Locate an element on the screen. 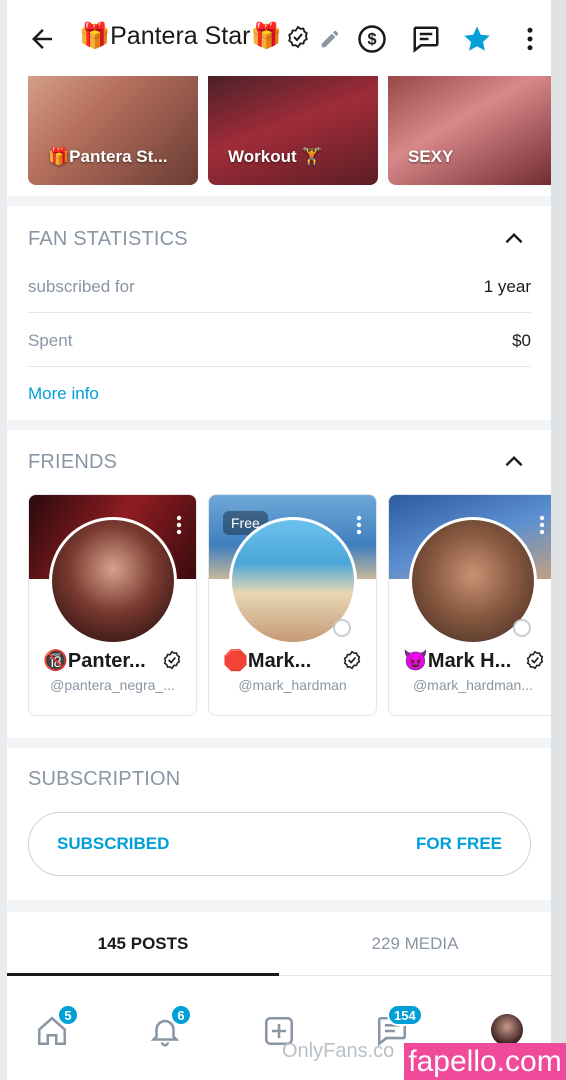  nav-notifications: 6 is located at coordinates (170, 1028).